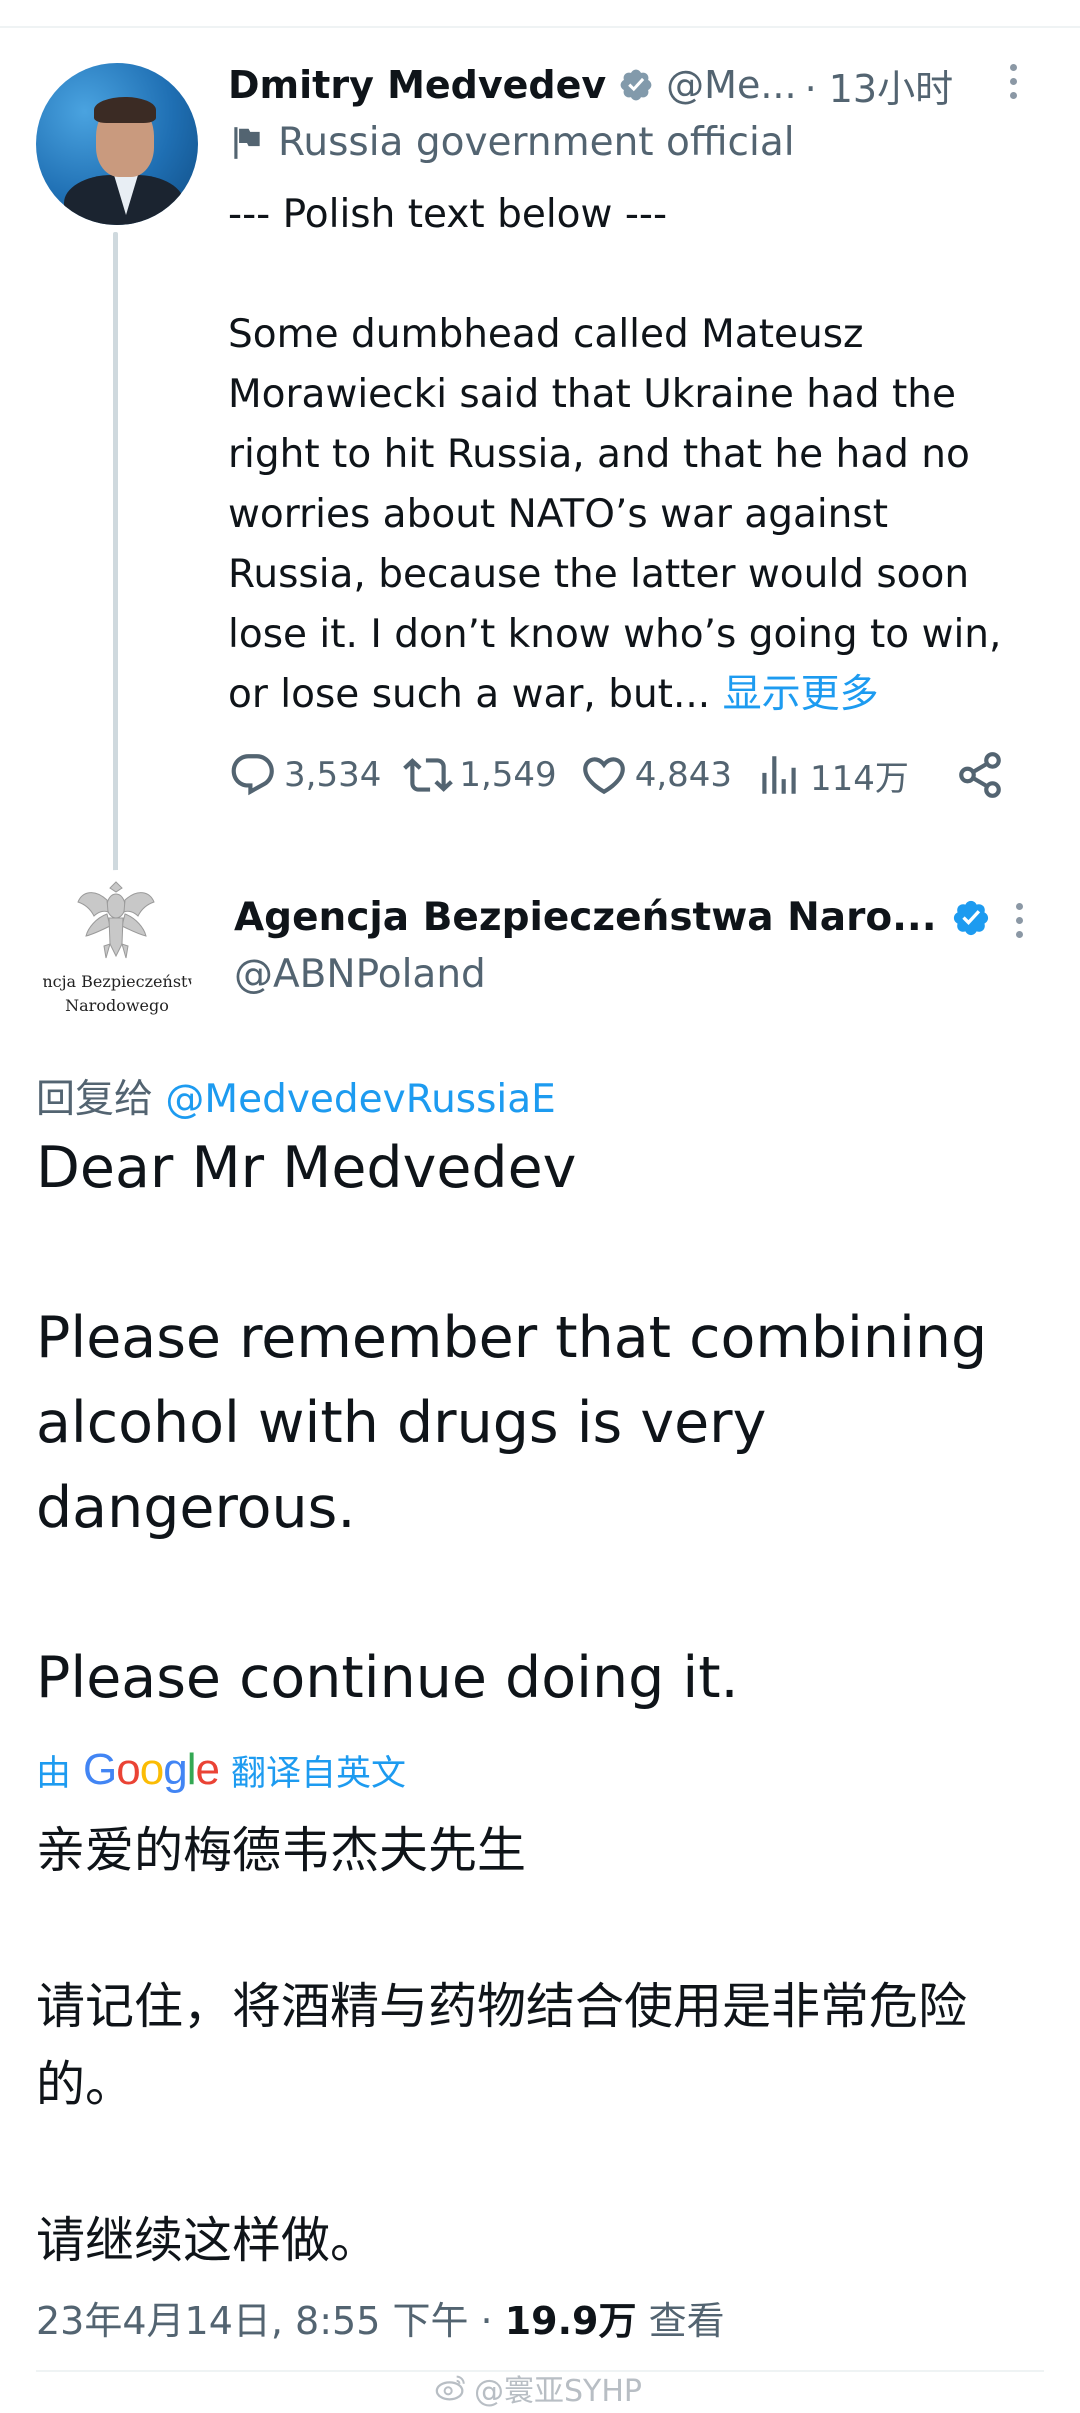 The image size is (1080, 2413). I want to click on polish-eagle-icon, so click(116, 920).